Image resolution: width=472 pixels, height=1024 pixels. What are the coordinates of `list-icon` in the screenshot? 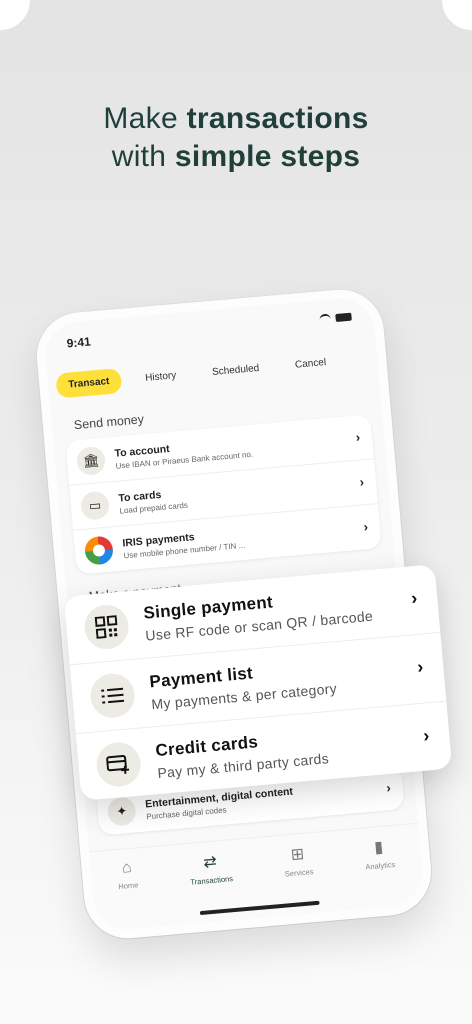 It's located at (112, 695).